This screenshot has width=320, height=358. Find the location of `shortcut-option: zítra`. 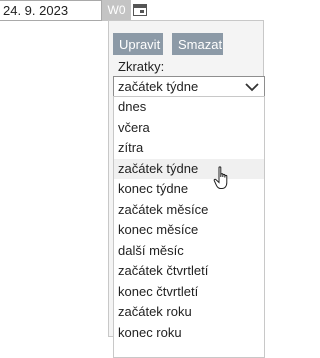

shortcut-option: zítra is located at coordinates (189, 148).